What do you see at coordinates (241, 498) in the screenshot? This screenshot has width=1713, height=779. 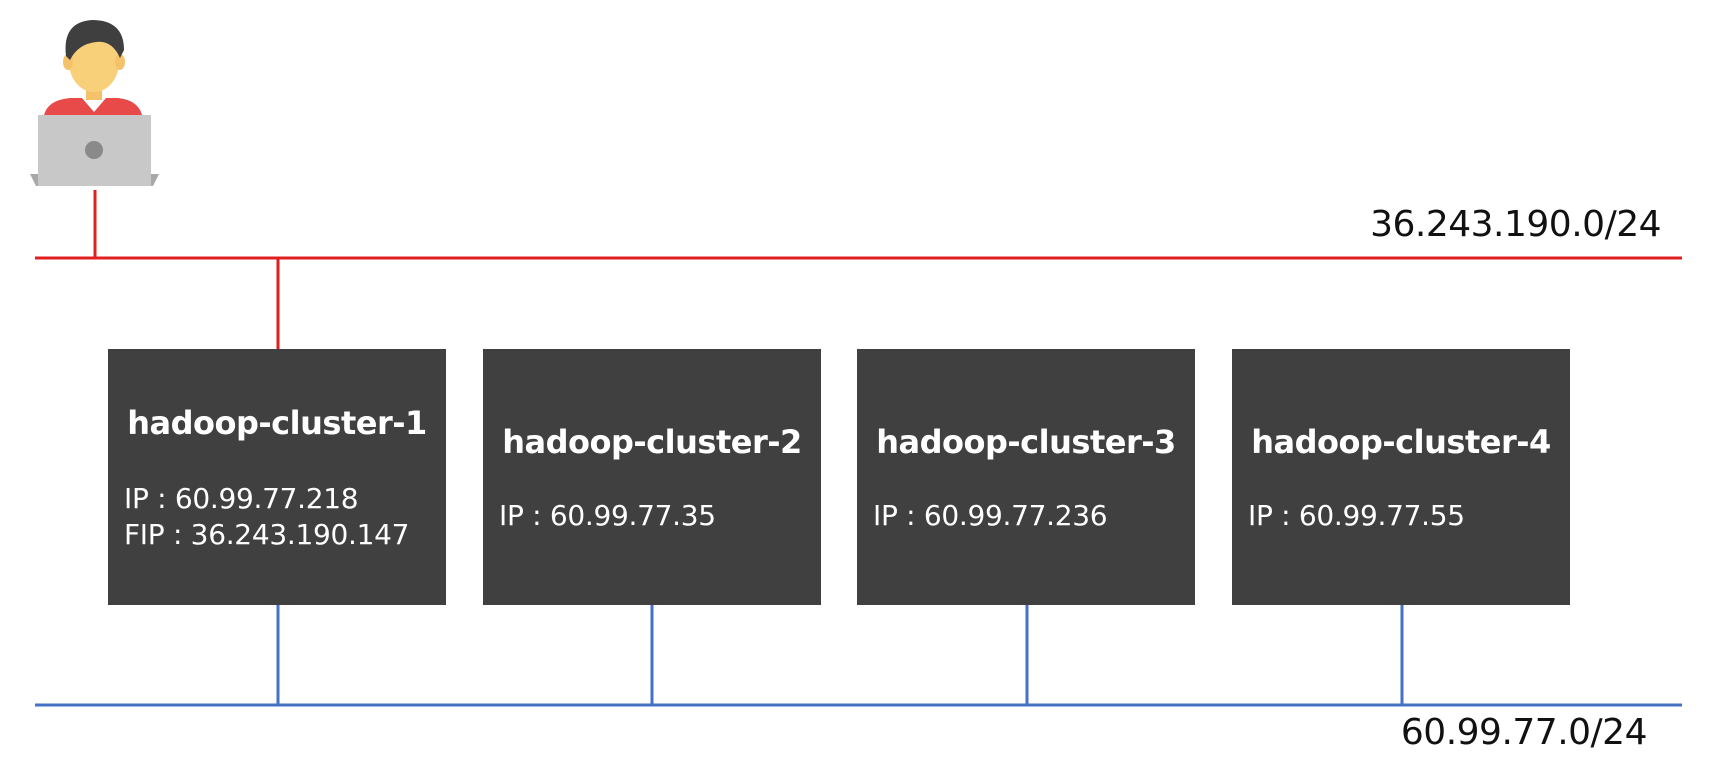 I see `node-ip: IP : 60.99.77.218` at bounding box center [241, 498].